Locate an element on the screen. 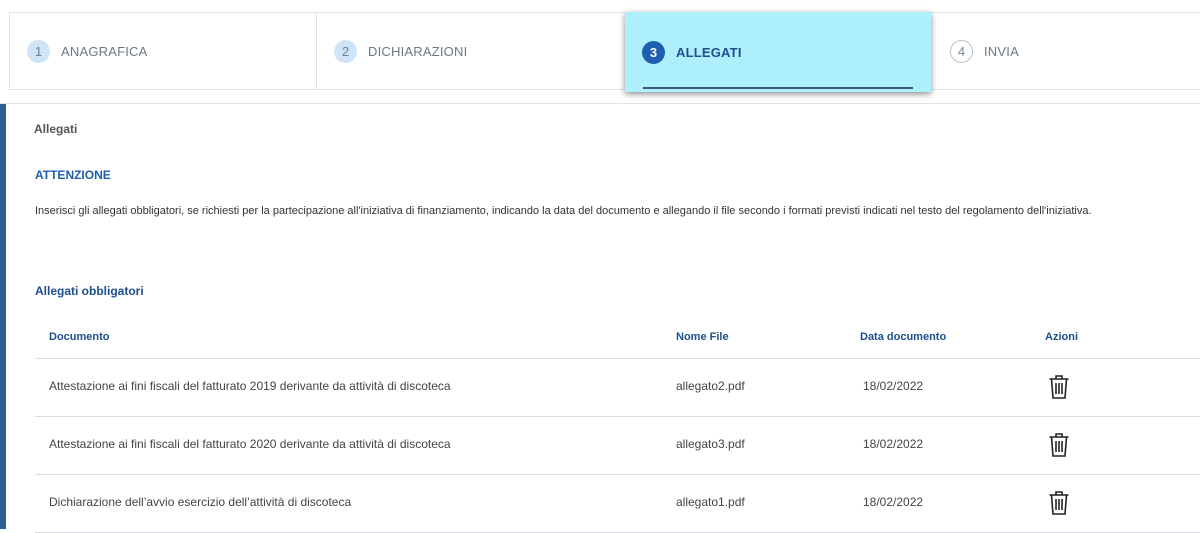 The height and width of the screenshot is (533, 1200). step-label: DICHIARAZIONI is located at coordinates (418, 51).